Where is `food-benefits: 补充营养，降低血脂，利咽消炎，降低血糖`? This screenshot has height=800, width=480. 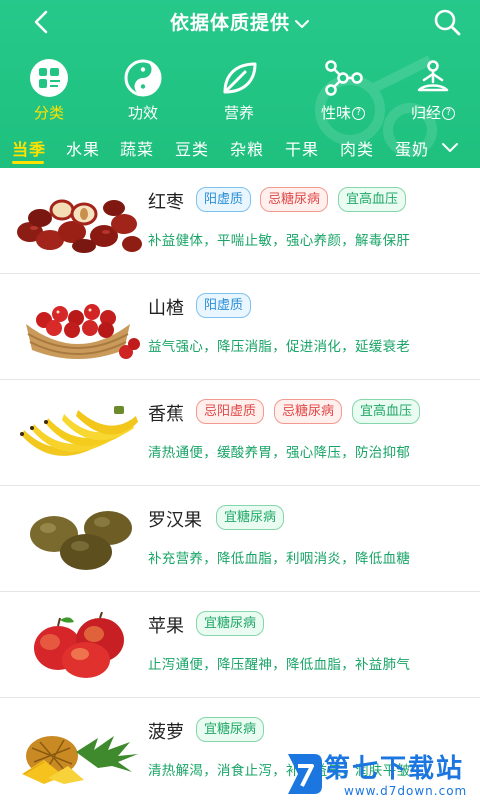
food-benefits: 补充营养，降低血脂，利咽消炎，降低血糖 is located at coordinates (279, 559).